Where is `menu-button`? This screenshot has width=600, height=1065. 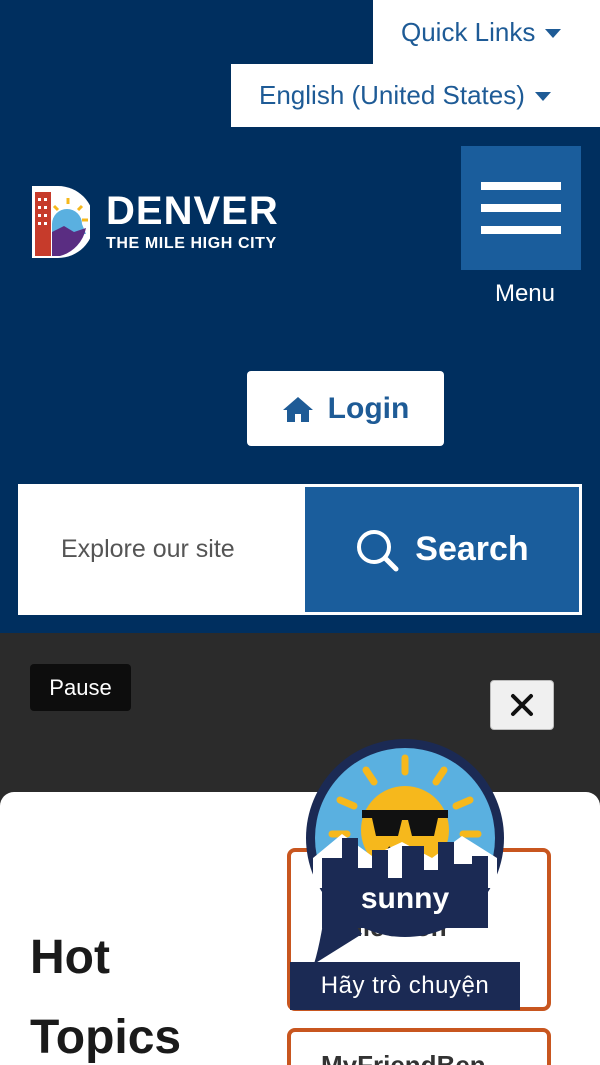
menu-button is located at coordinates (521, 208).